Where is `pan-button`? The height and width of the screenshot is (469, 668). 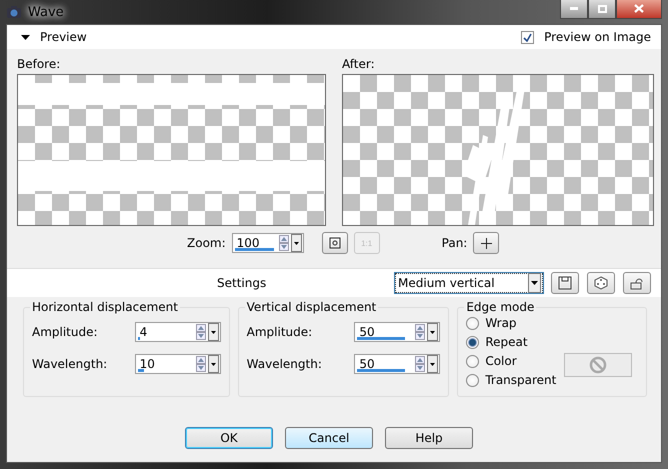
pan-button is located at coordinates (486, 243).